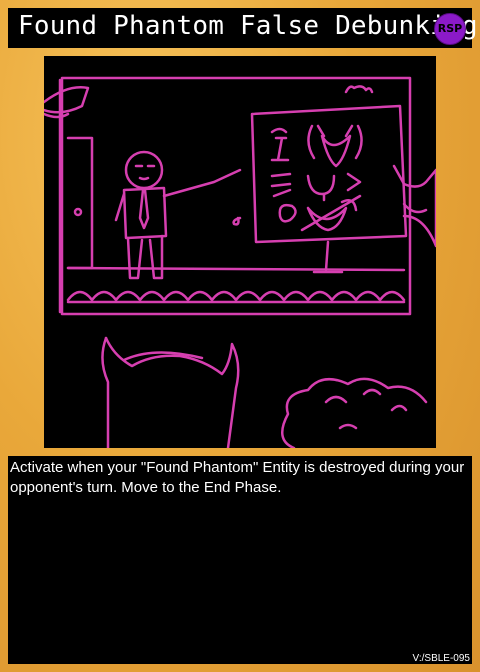 Image resolution: width=480 pixels, height=672 pixels. I want to click on card-code: V:/SBLE-095, so click(441, 658).